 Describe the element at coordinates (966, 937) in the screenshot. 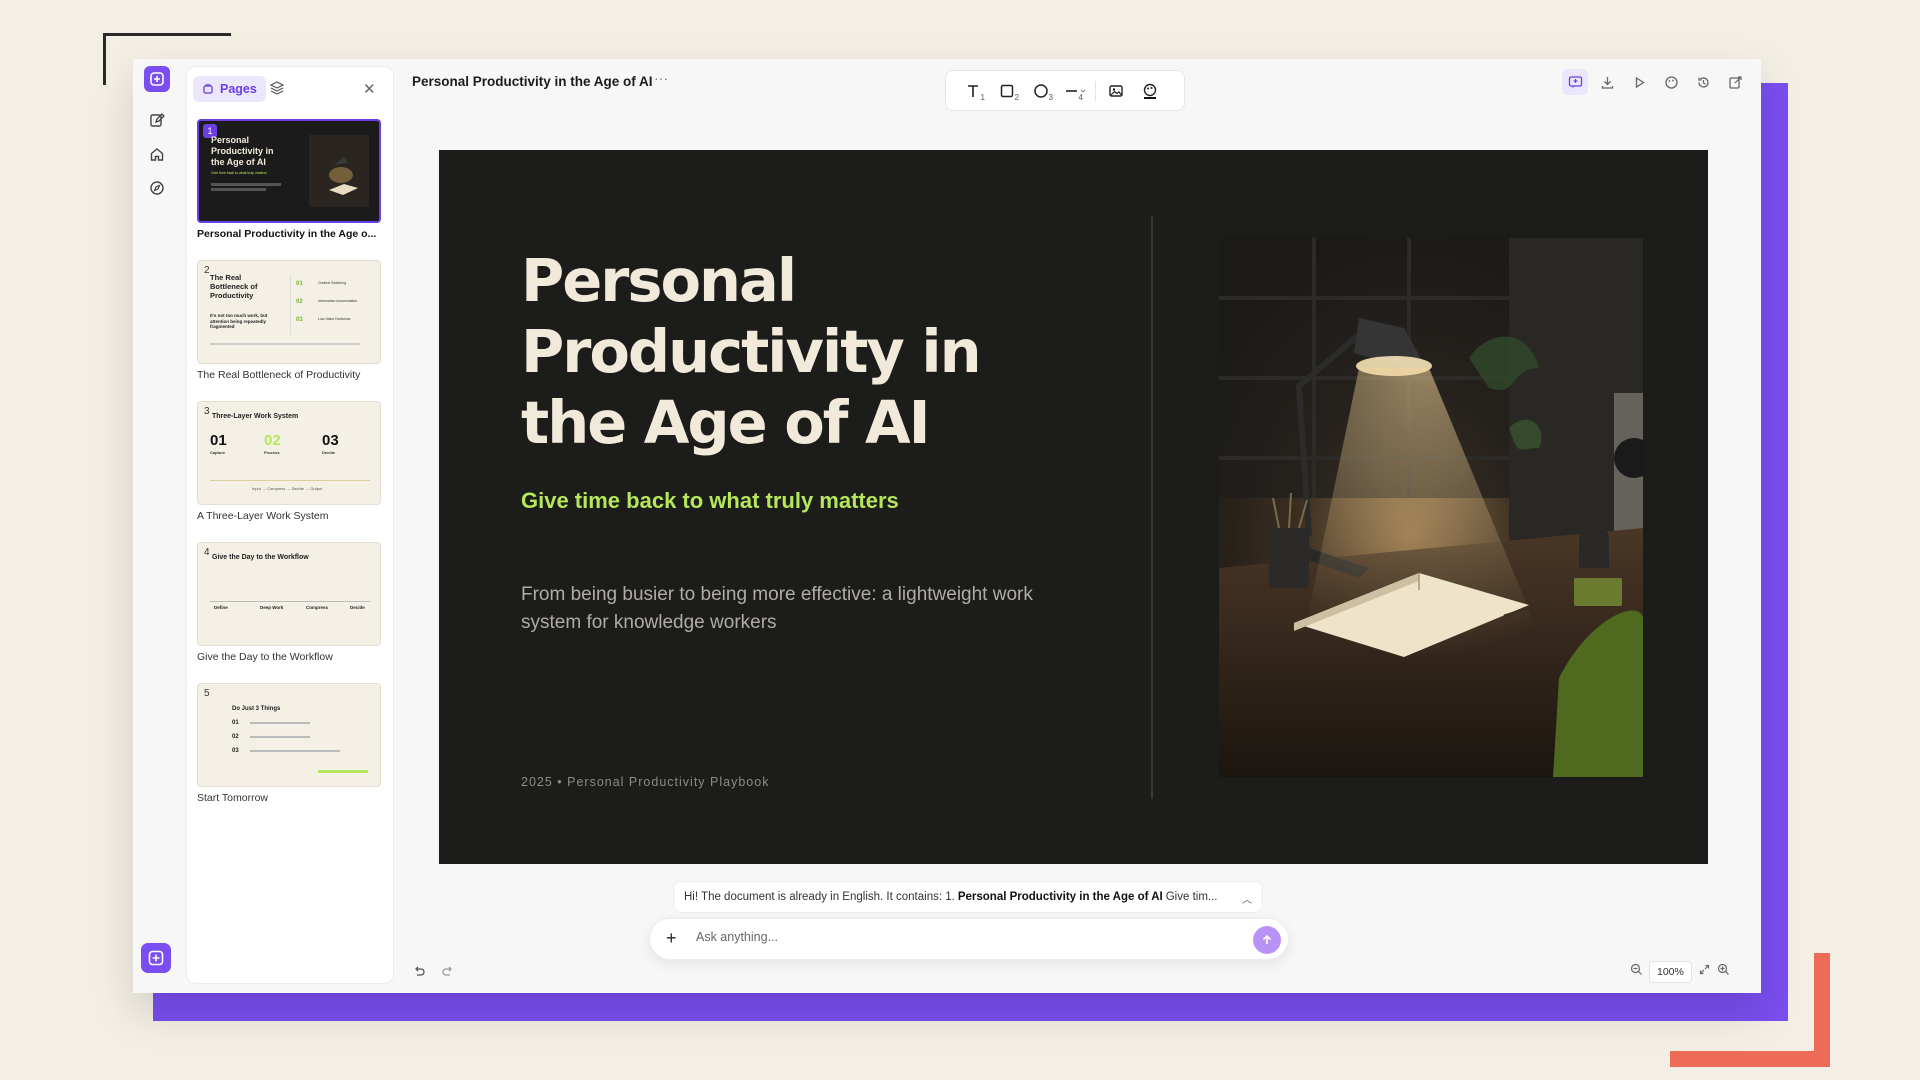

I see `ask-input` at that location.